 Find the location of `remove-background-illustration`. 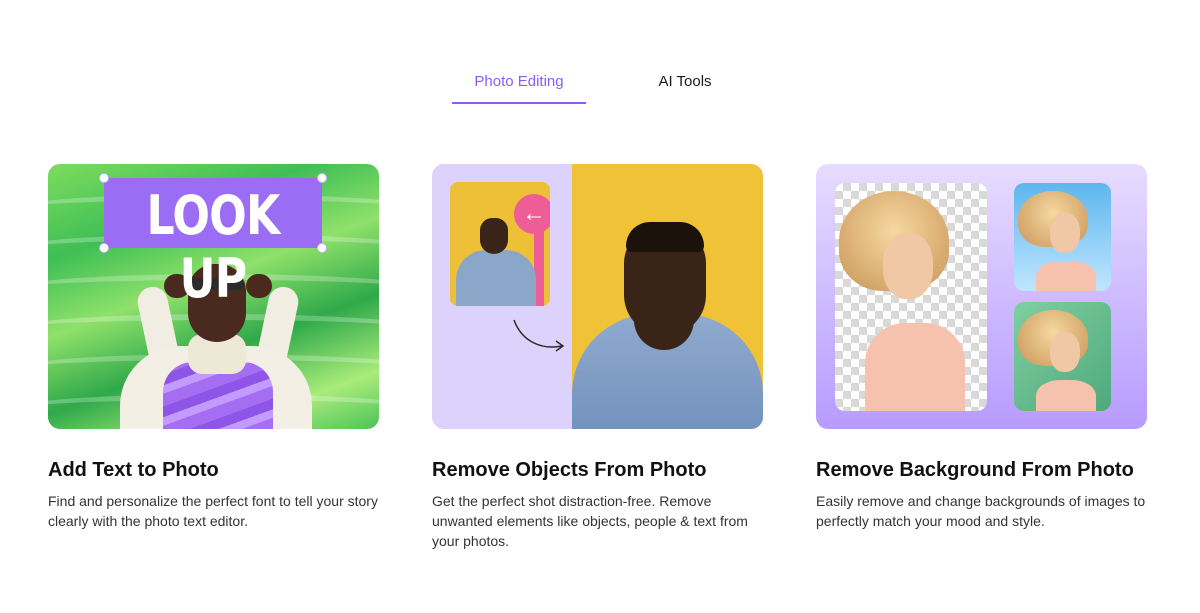

remove-background-illustration is located at coordinates (981, 296).